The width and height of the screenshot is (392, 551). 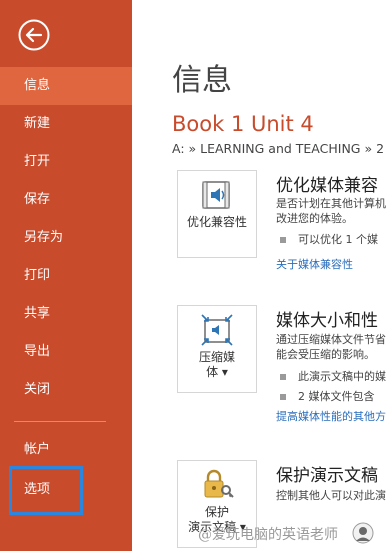 I want to click on card-label: 体 ▾, so click(x=217, y=372).